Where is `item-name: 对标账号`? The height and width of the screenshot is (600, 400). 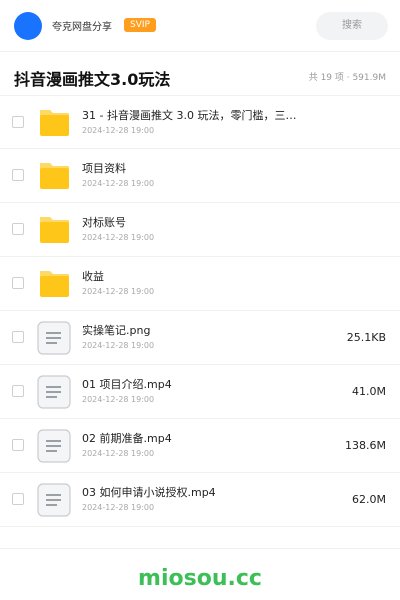
item-name: 对标账号 is located at coordinates (104, 222).